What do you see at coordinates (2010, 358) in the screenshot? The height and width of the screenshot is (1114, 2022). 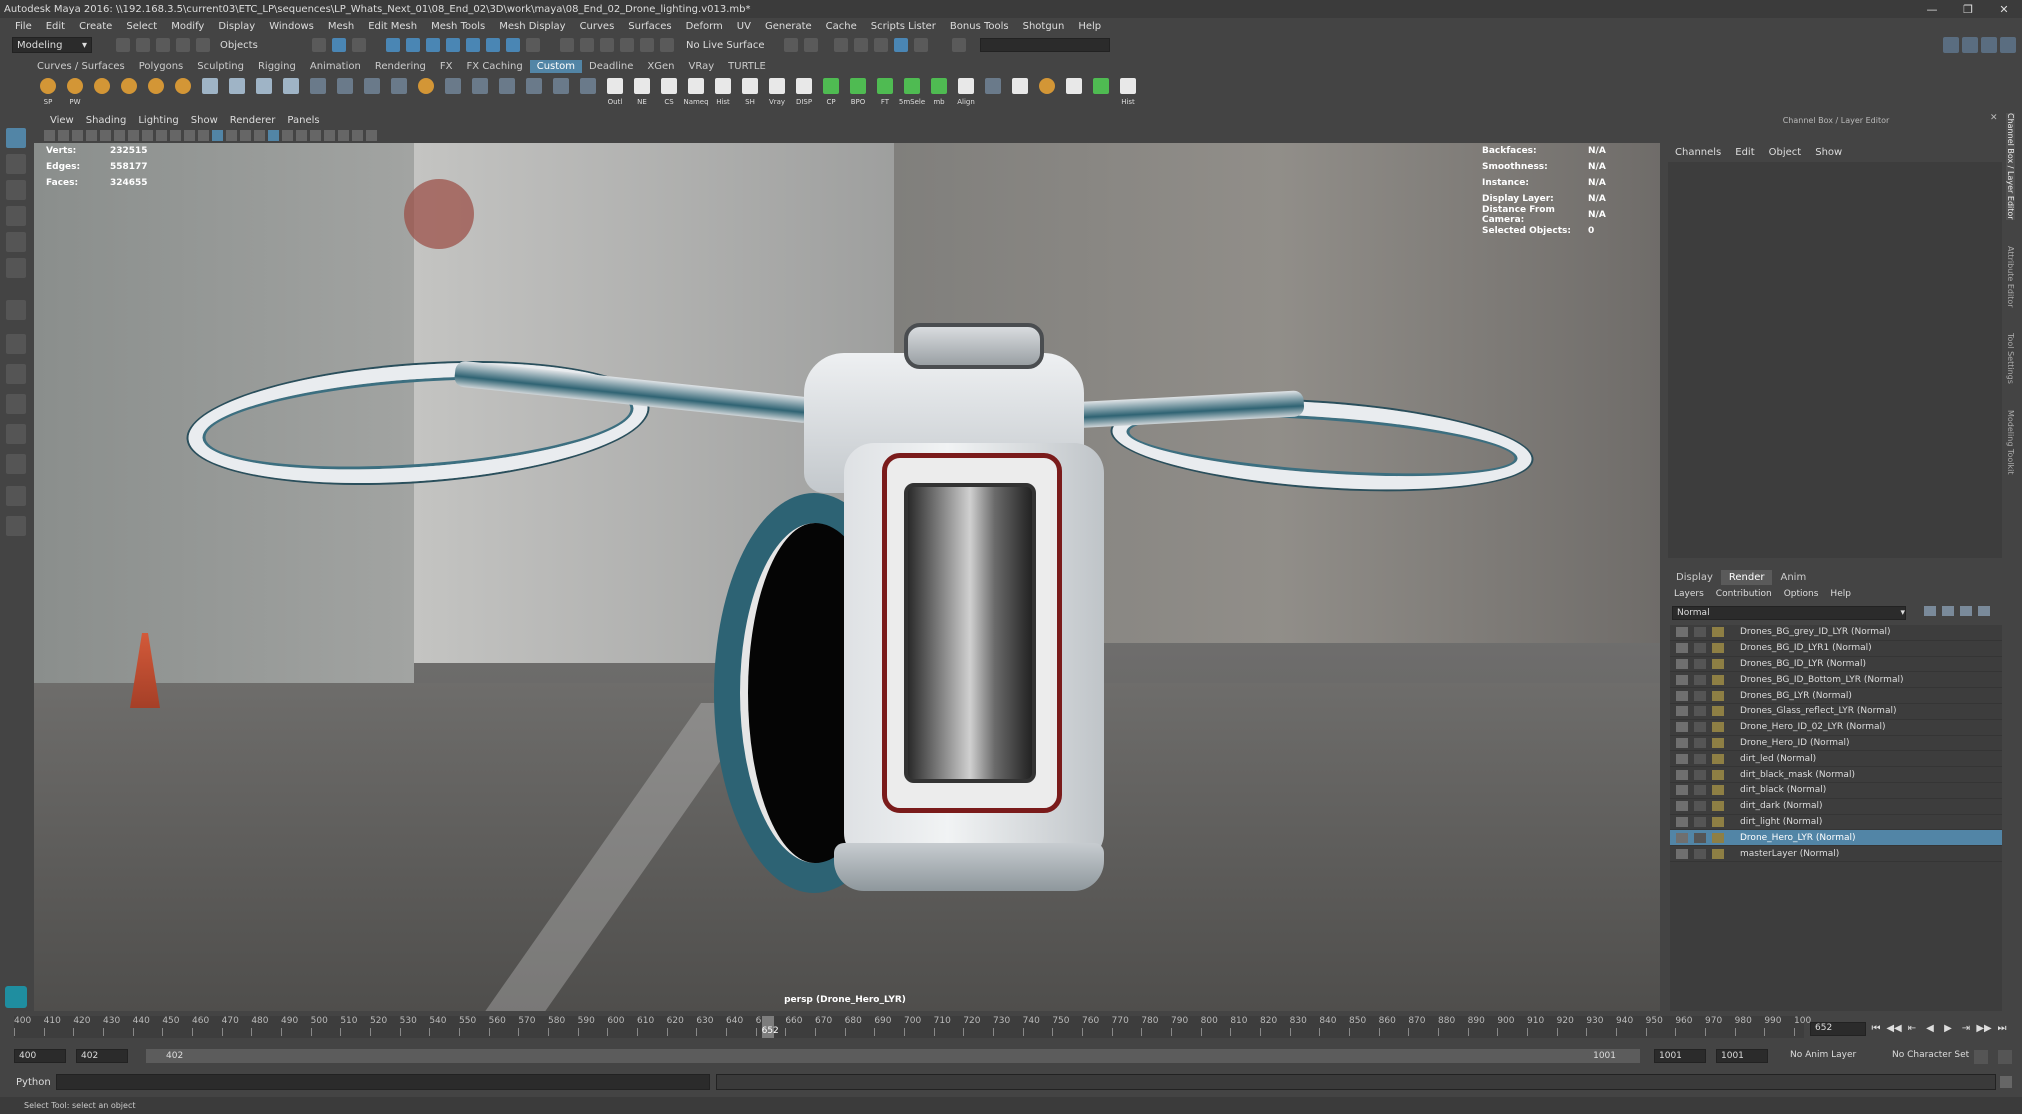 I see `vertical-tab-tool-settings: Tool Settings` at bounding box center [2010, 358].